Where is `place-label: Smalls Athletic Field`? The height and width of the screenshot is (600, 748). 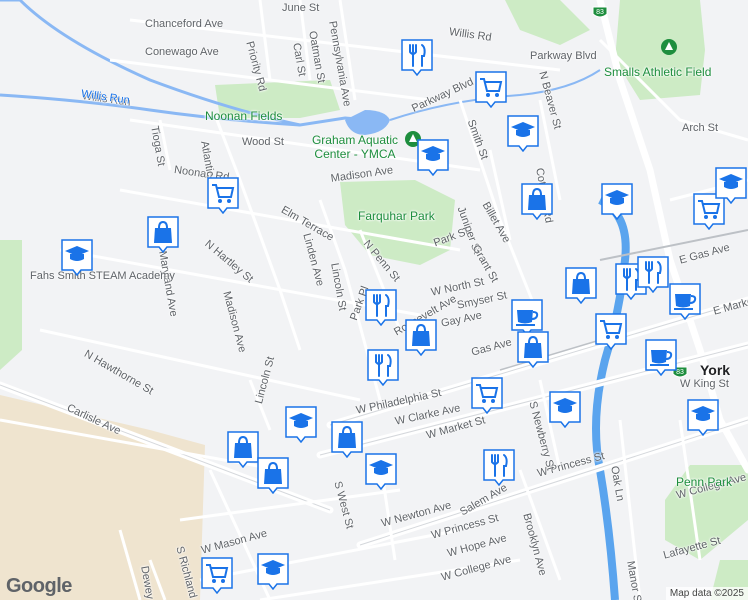 place-label: Smalls Athletic Field is located at coordinates (658, 72).